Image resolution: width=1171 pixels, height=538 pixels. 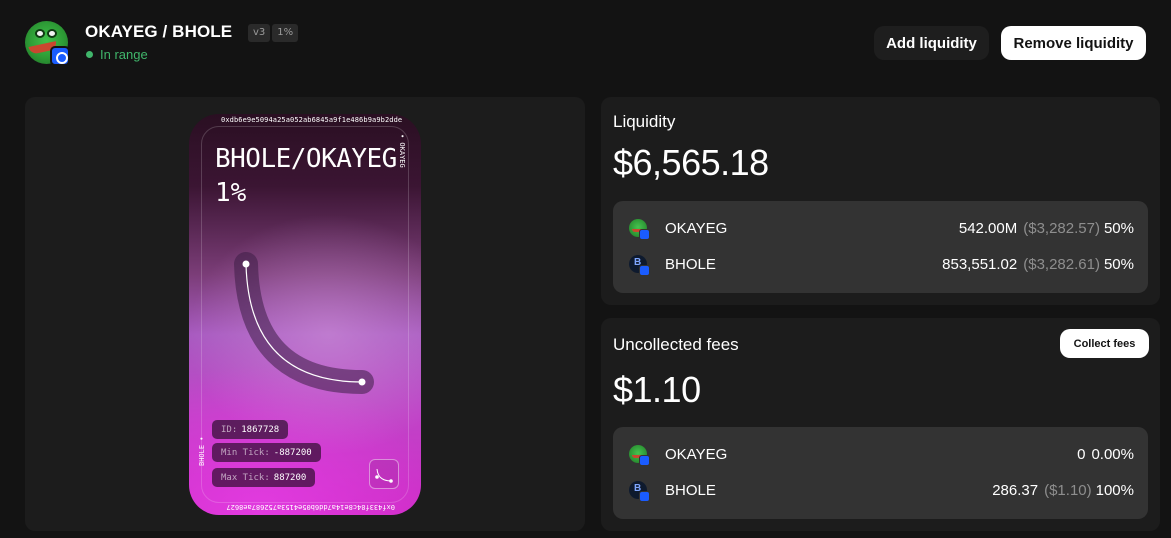 What do you see at coordinates (1104, 343) in the screenshot?
I see `collect-fees-button: Collect fees` at bounding box center [1104, 343].